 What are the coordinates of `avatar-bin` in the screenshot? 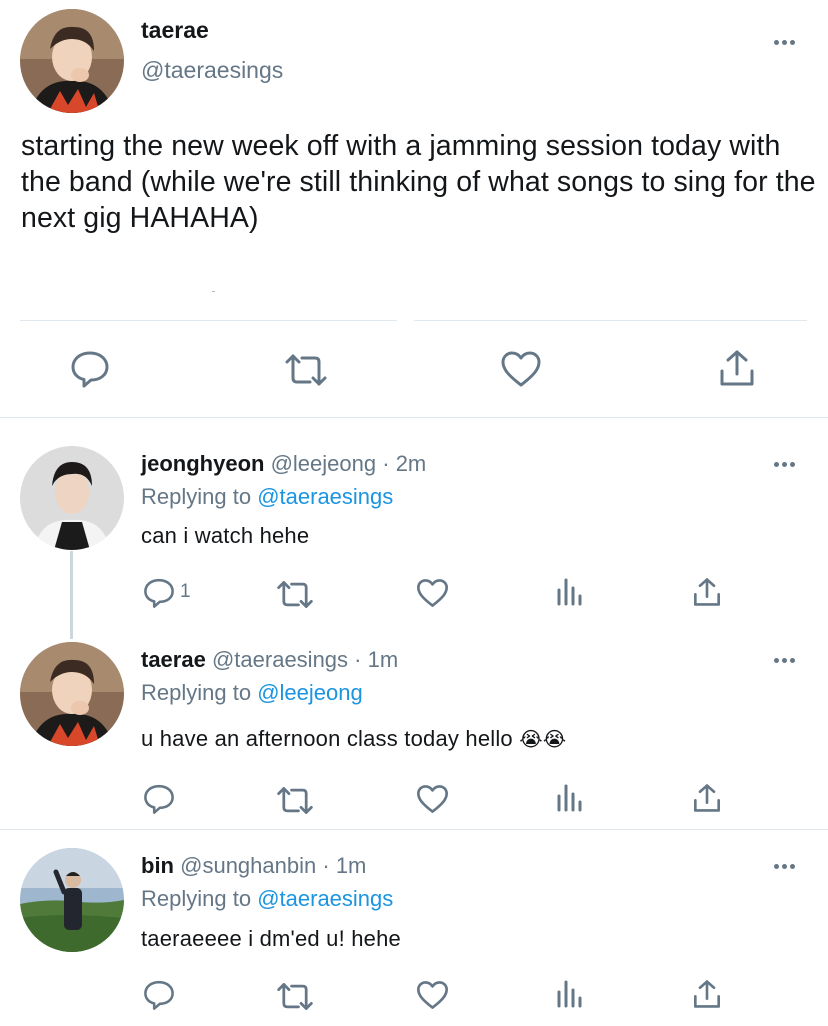 It's located at (72, 900).